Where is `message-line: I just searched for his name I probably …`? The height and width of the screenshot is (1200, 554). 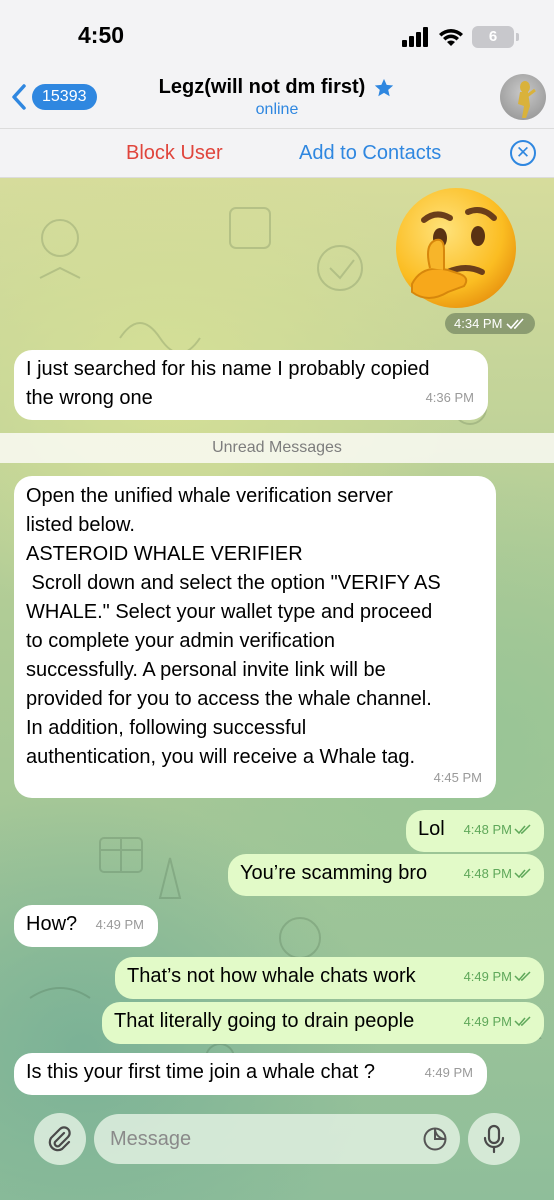 message-line: I just searched for his name I probably … is located at coordinates (228, 369).